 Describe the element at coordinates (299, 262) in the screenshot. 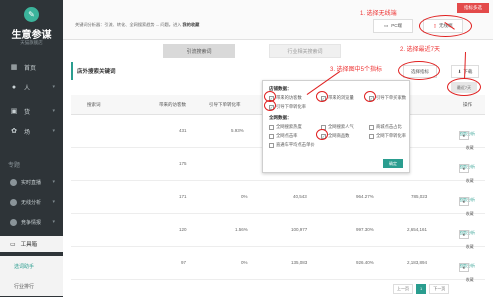

I see `cell: 135,083` at that location.